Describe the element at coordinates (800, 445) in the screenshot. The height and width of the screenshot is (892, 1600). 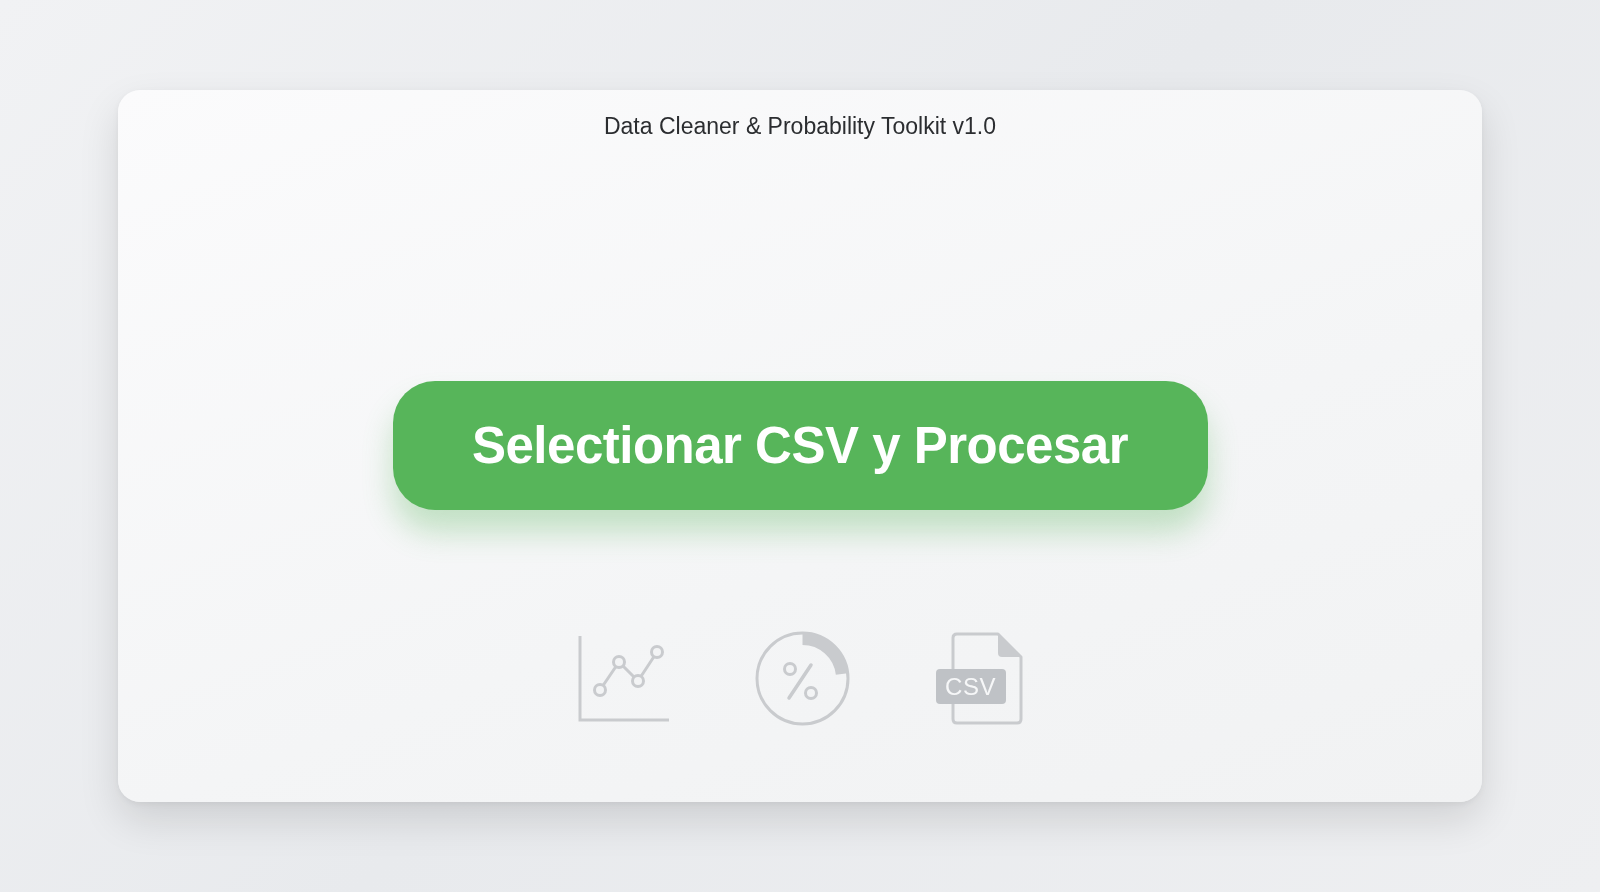
I see `select-csv-button: Selectionar CSV y Procesar` at that location.